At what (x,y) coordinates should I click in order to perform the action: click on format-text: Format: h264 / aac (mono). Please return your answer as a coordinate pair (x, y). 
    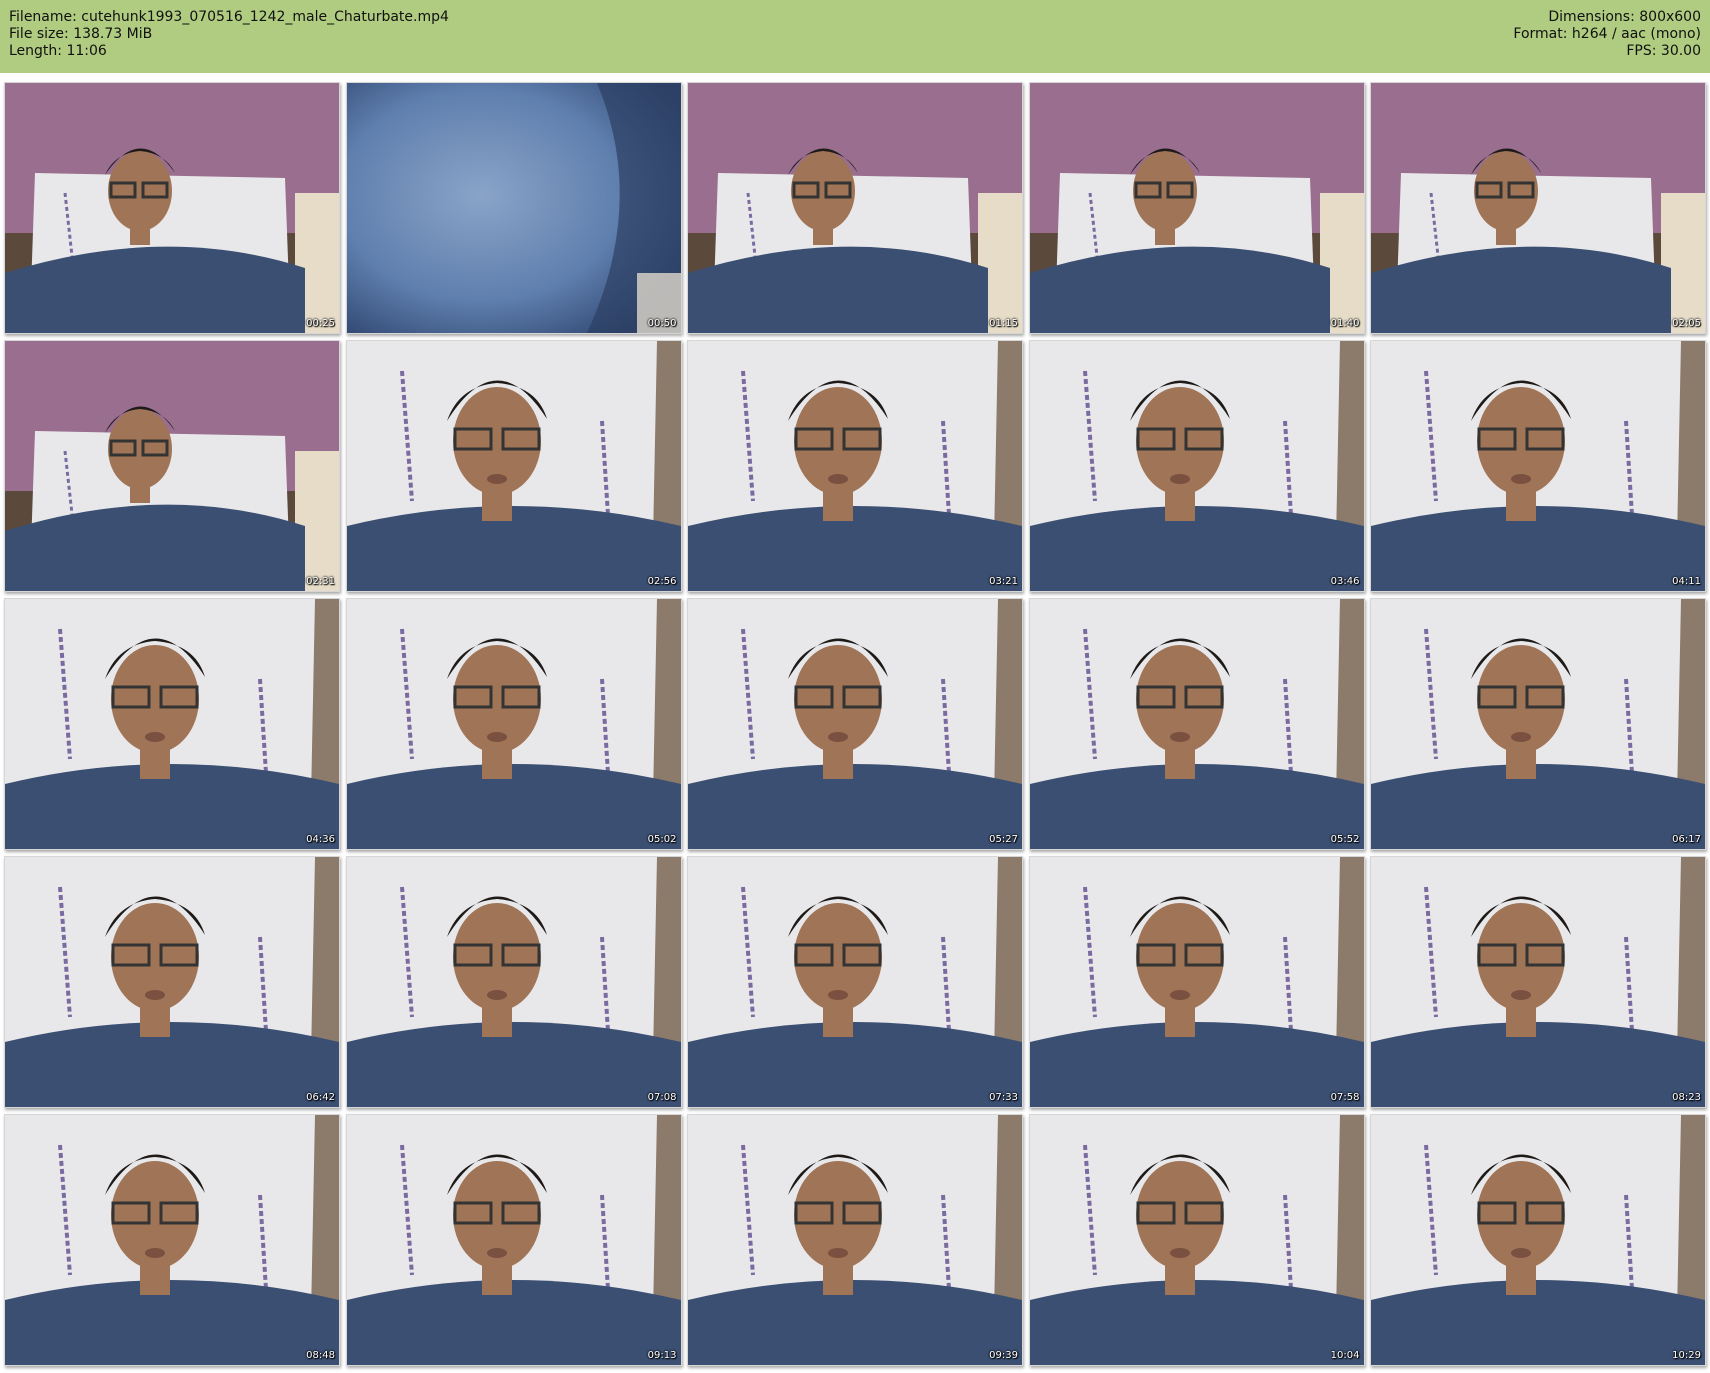
    Looking at the image, I should click on (1607, 34).